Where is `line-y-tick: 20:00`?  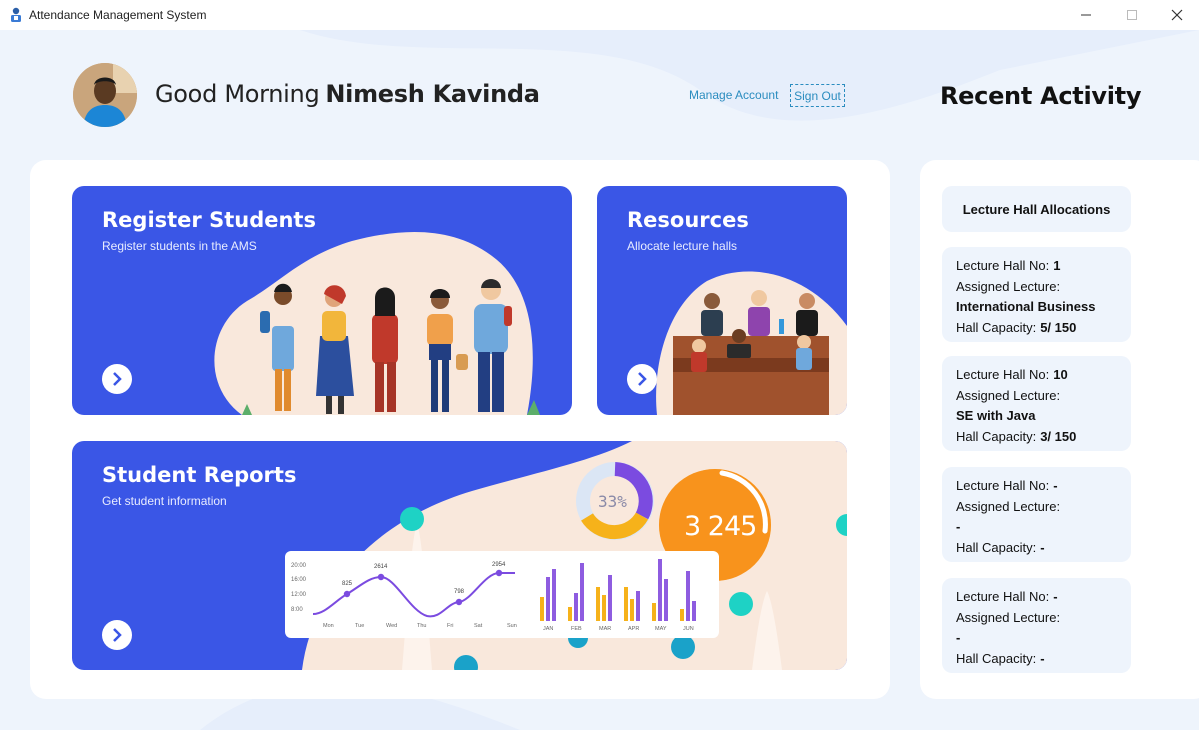
line-y-tick: 20:00 is located at coordinates (299, 566).